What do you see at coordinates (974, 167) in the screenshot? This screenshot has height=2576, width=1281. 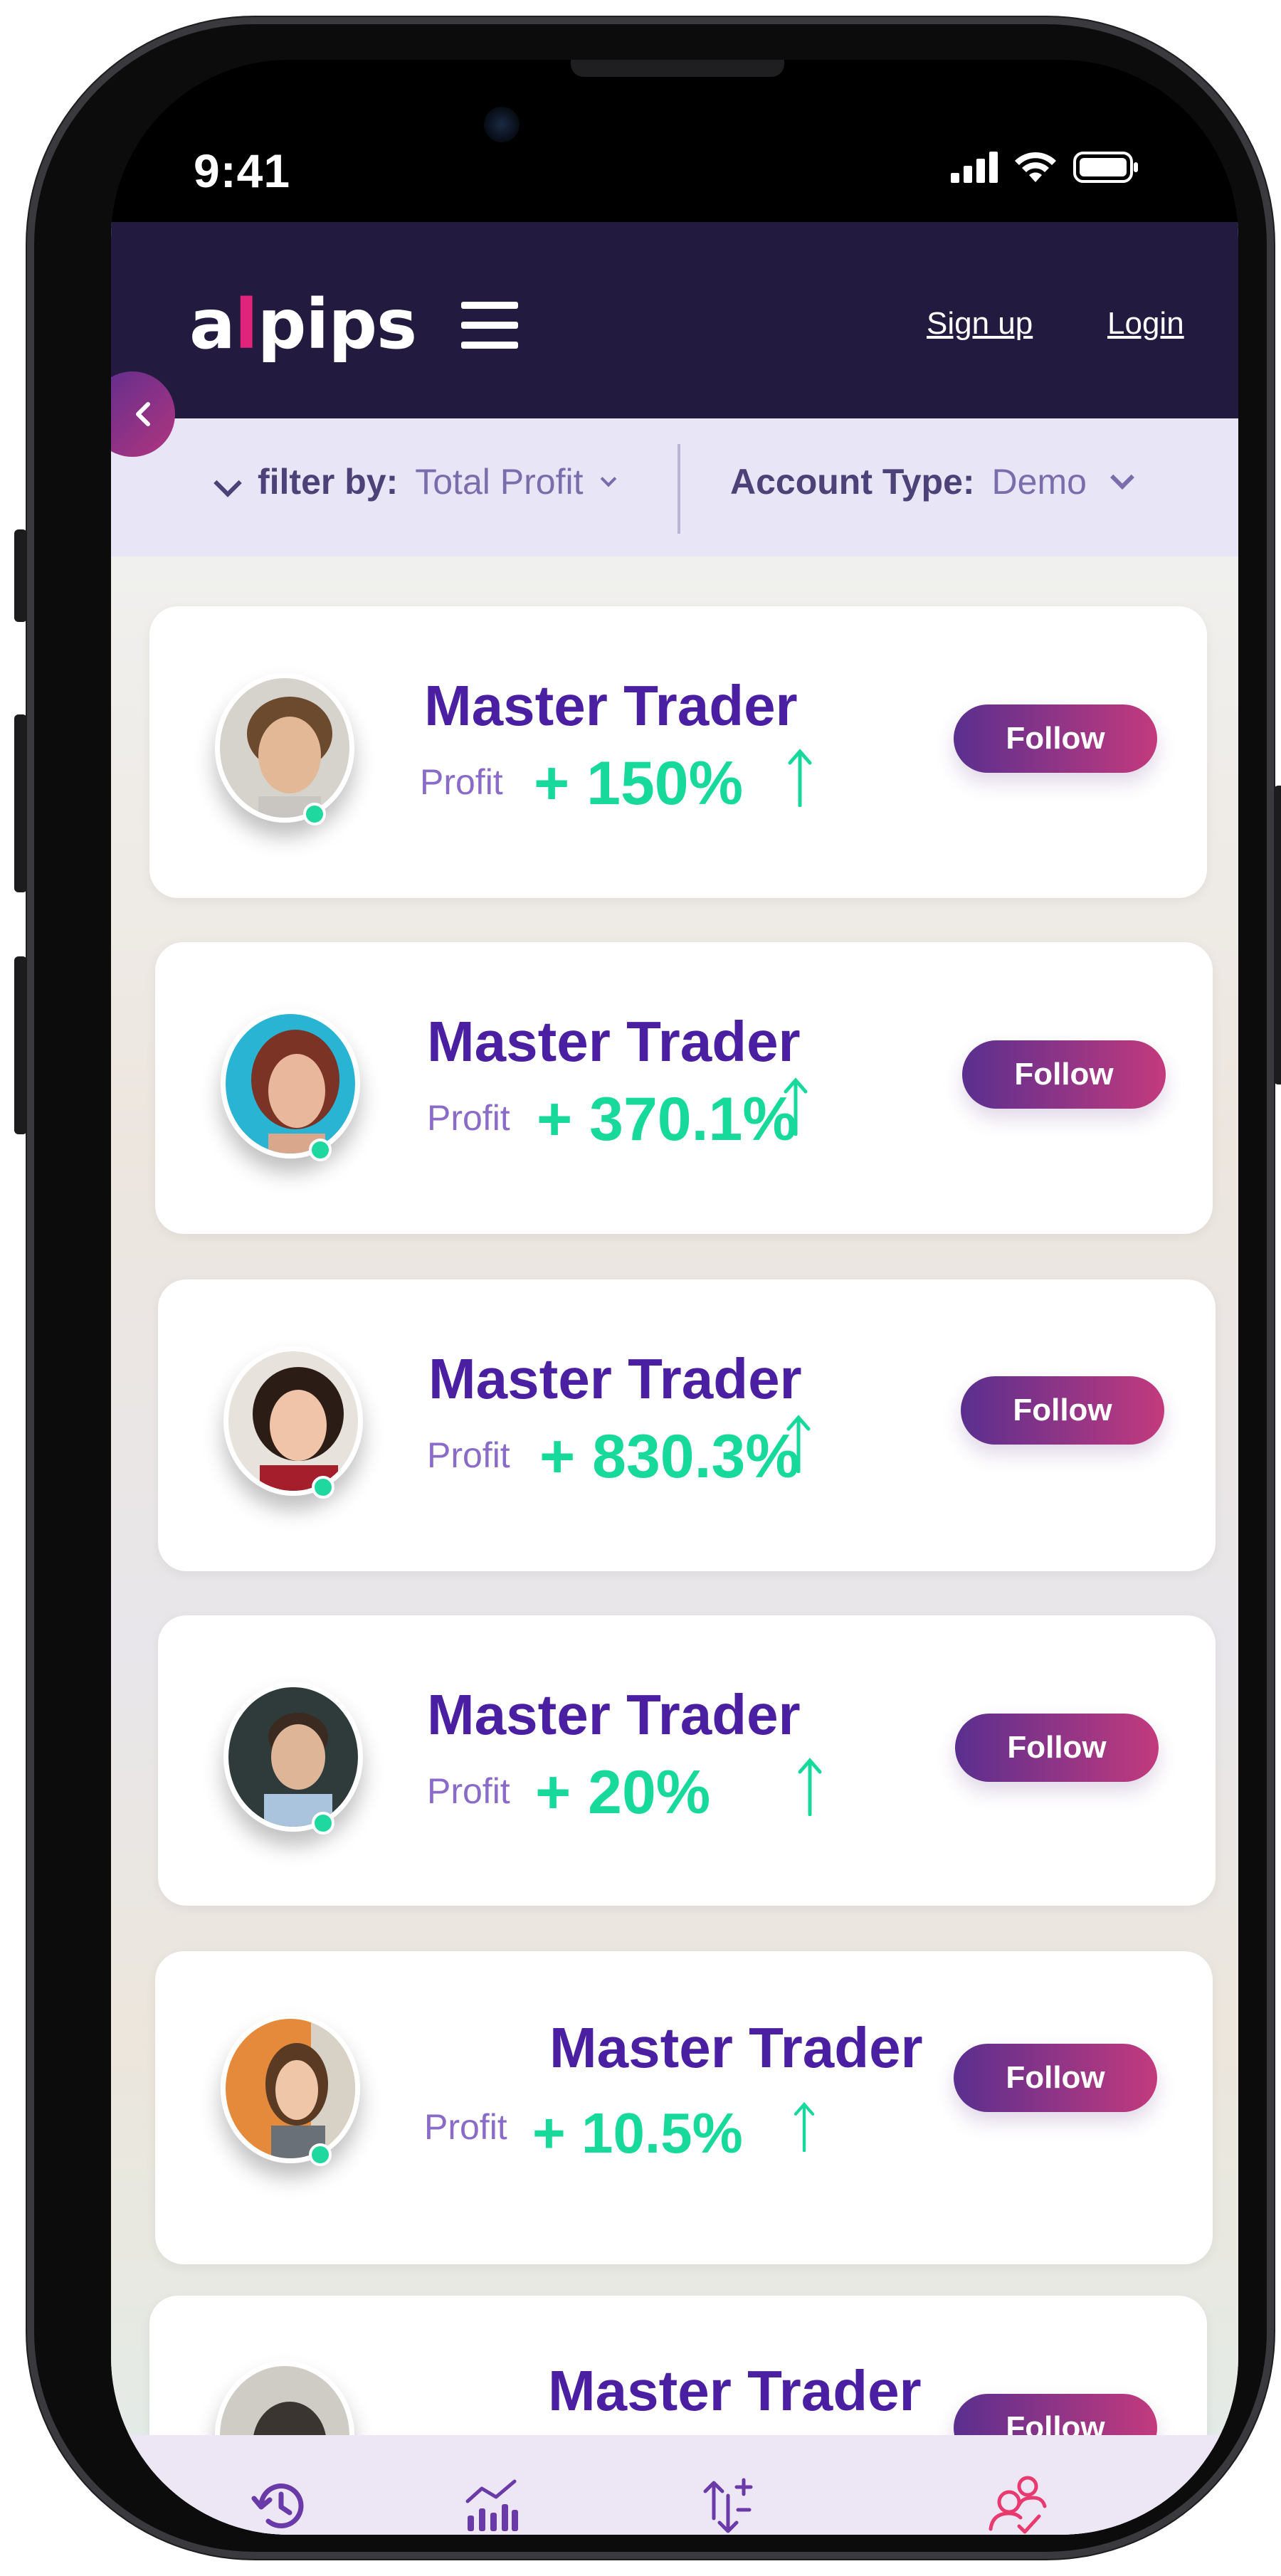 I see `signal-icon` at bounding box center [974, 167].